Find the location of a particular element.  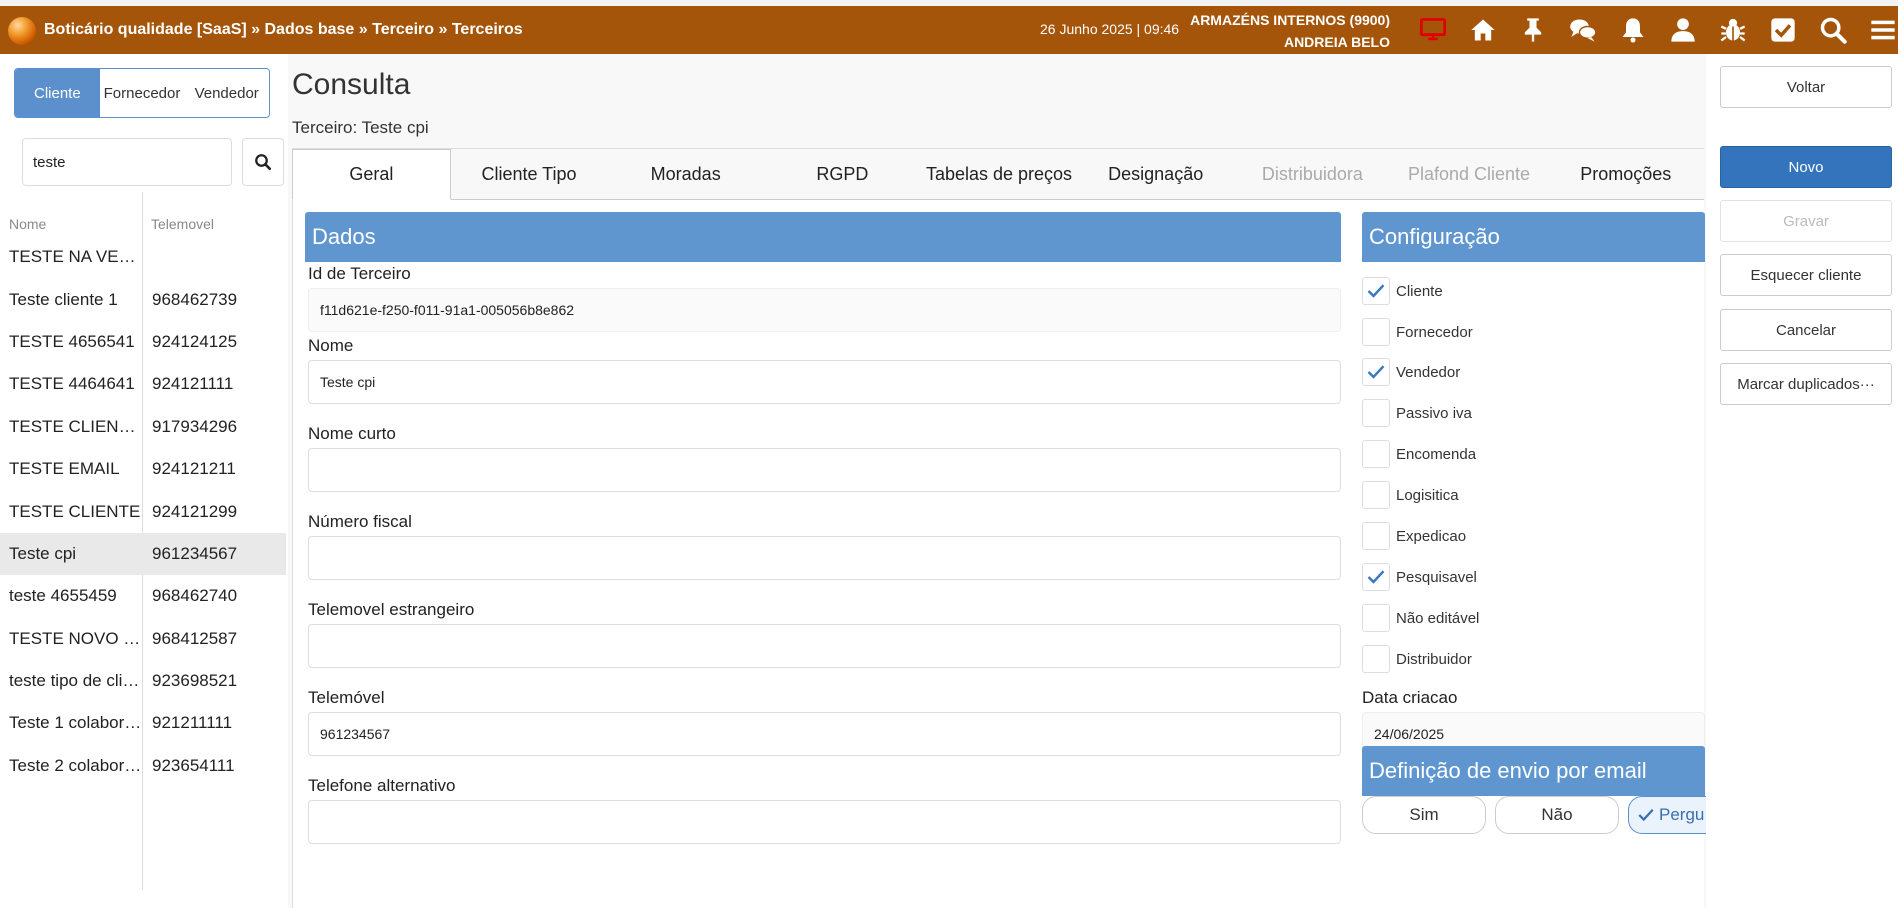

warehouse-label: ARMAZÉNS INTERNOS (9900) is located at coordinates (1280, 20).